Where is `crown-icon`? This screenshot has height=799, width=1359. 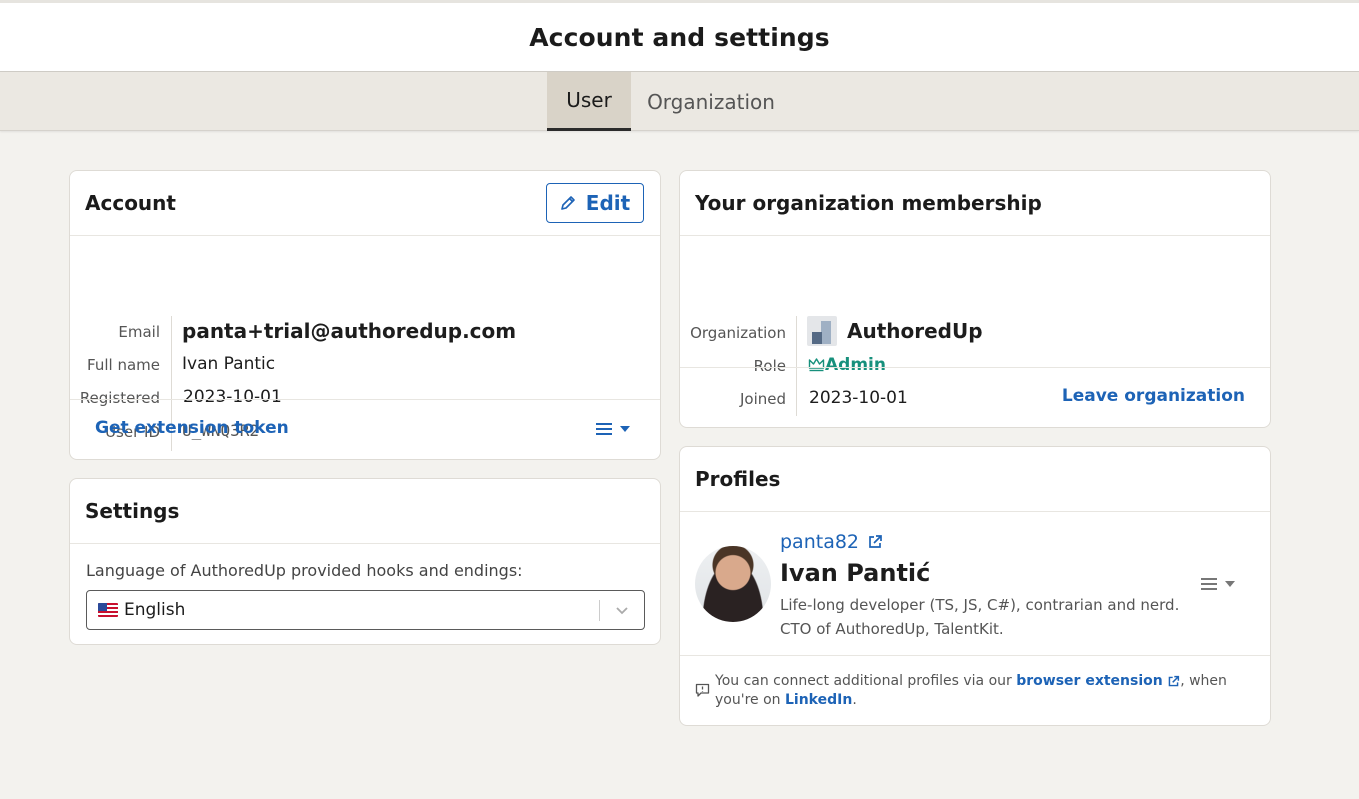
crown-icon is located at coordinates (816, 365).